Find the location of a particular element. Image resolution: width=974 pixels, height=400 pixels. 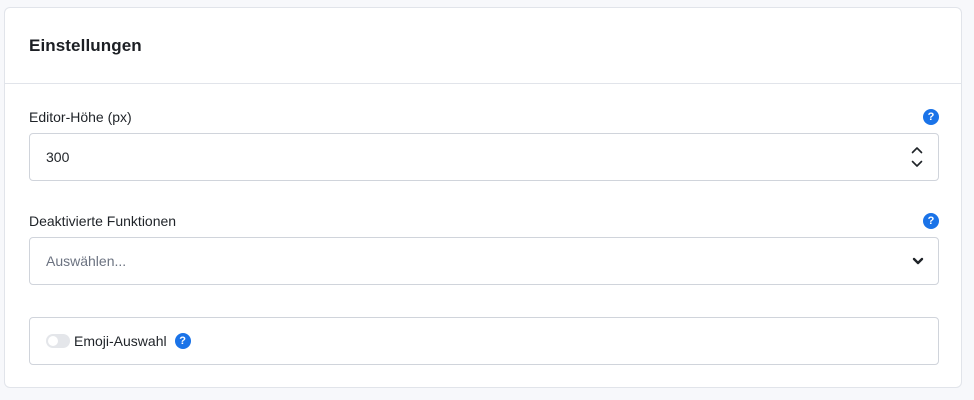

emoji-picker-toggle is located at coordinates (58, 341).